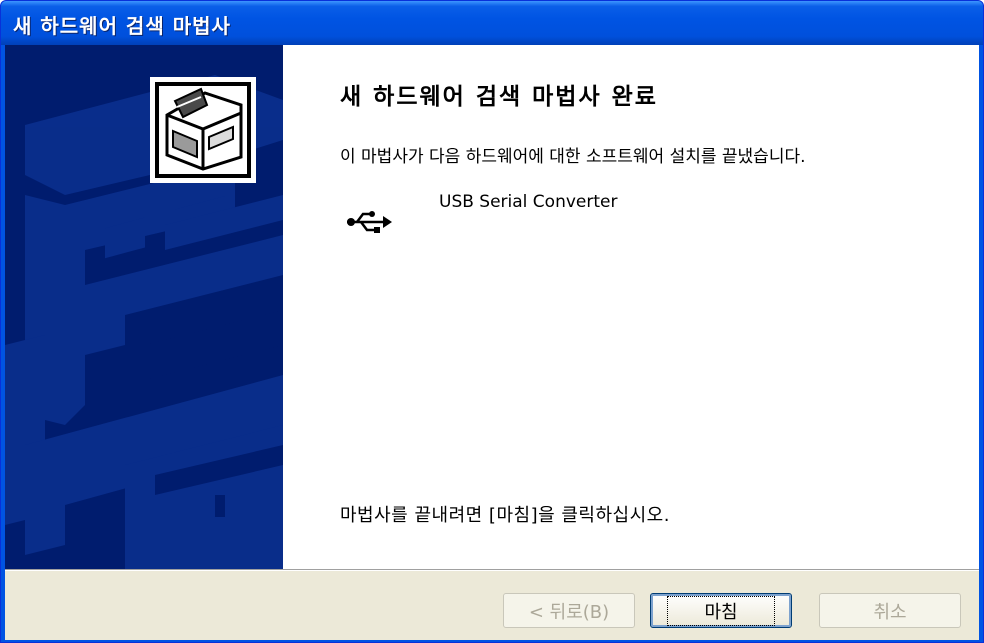  What do you see at coordinates (122, 26) in the screenshot?
I see `window-title: 새 하드웨어 검색 마법사` at bounding box center [122, 26].